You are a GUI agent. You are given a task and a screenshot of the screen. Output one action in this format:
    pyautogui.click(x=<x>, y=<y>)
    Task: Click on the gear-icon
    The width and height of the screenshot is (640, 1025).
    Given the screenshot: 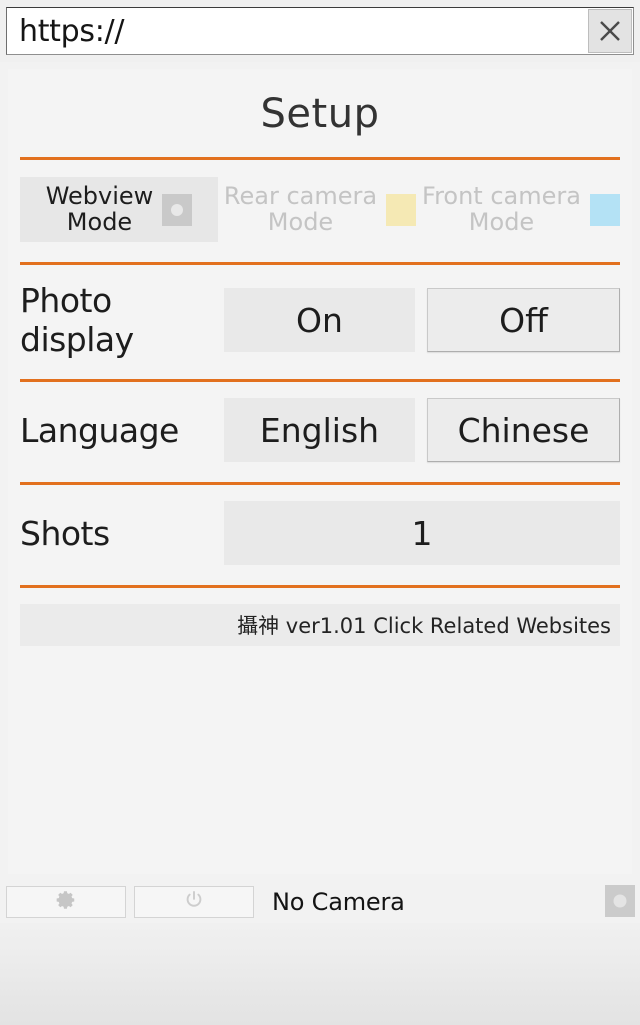 What is the action you would take?
    pyautogui.click(x=66, y=902)
    